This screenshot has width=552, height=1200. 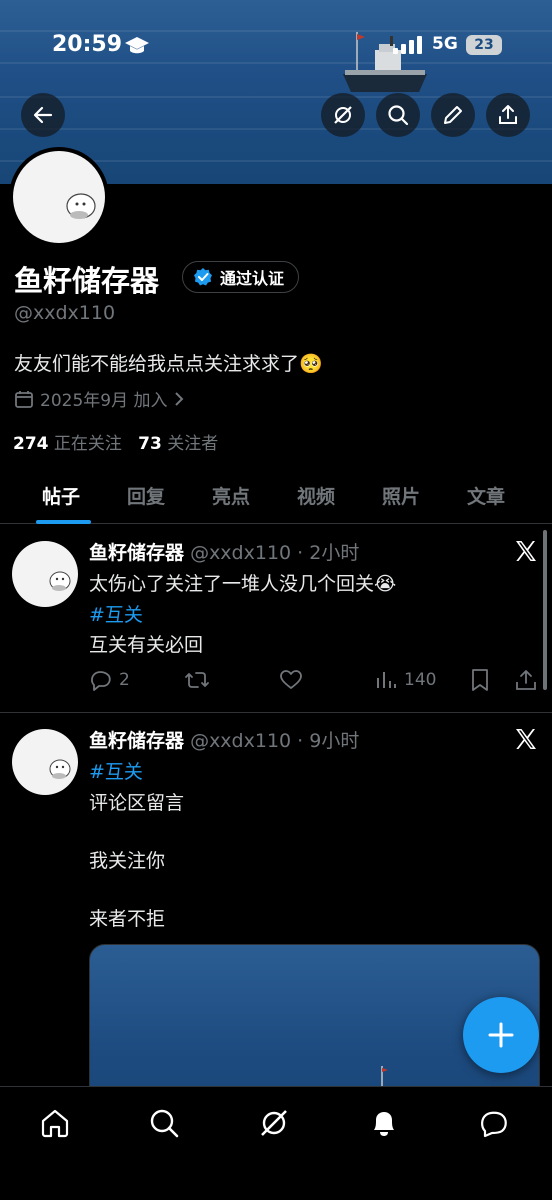 What do you see at coordinates (203, 277) in the screenshot?
I see `verified-icon` at bounding box center [203, 277].